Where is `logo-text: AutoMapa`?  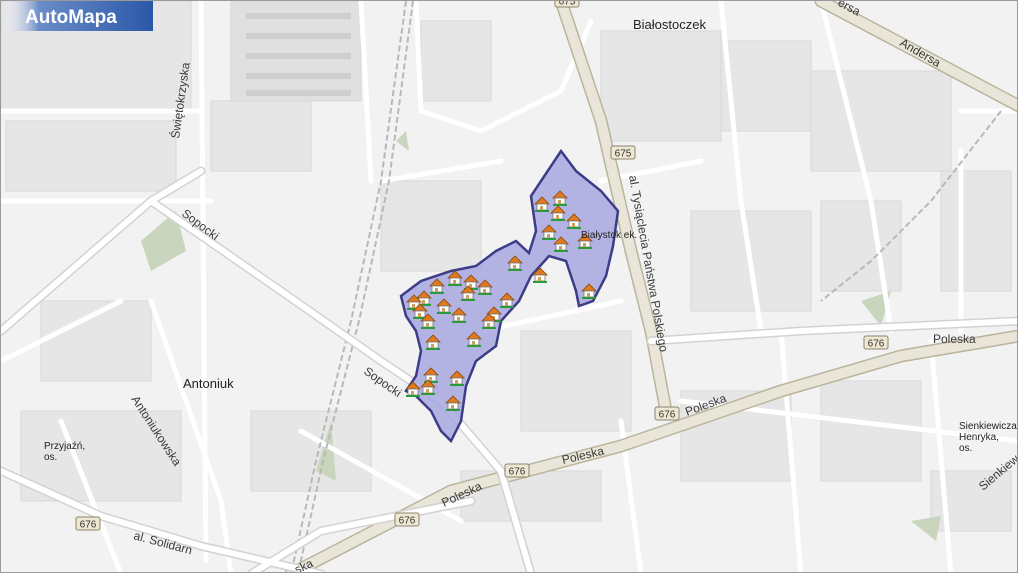 logo-text: AutoMapa is located at coordinates (71, 17).